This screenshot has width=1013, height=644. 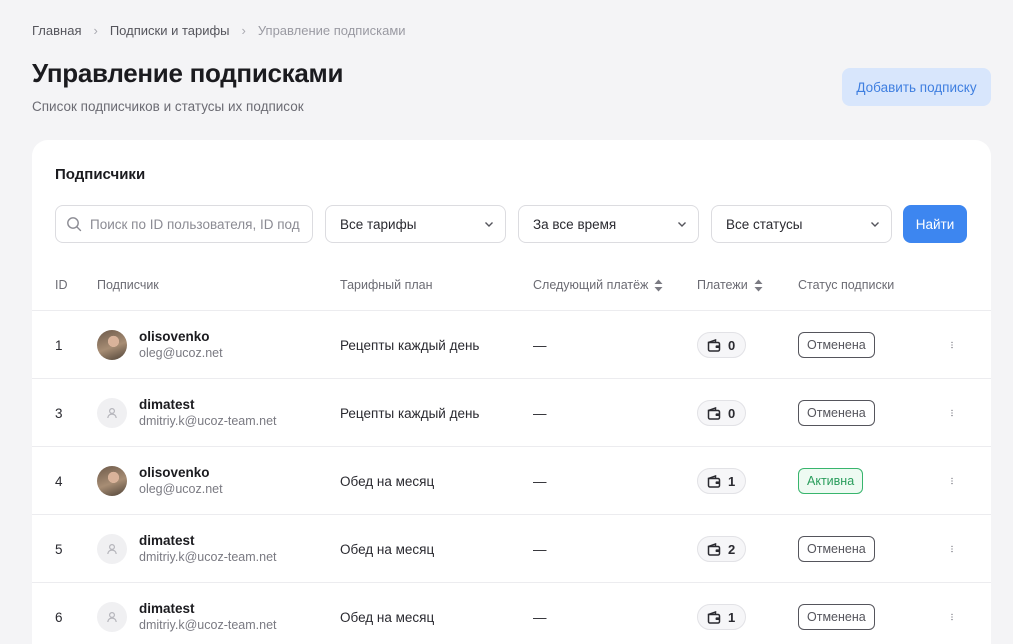 I want to click on column-header-next-payment: Следующий платёж, so click(x=598, y=285).